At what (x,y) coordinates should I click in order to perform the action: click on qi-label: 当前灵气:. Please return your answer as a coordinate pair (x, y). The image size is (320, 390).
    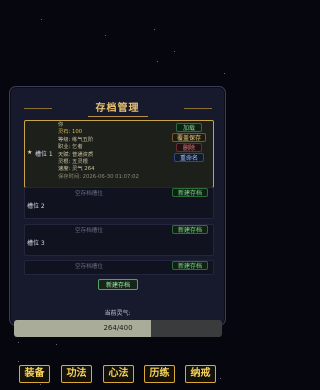
    Looking at the image, I should click on (117, 313).